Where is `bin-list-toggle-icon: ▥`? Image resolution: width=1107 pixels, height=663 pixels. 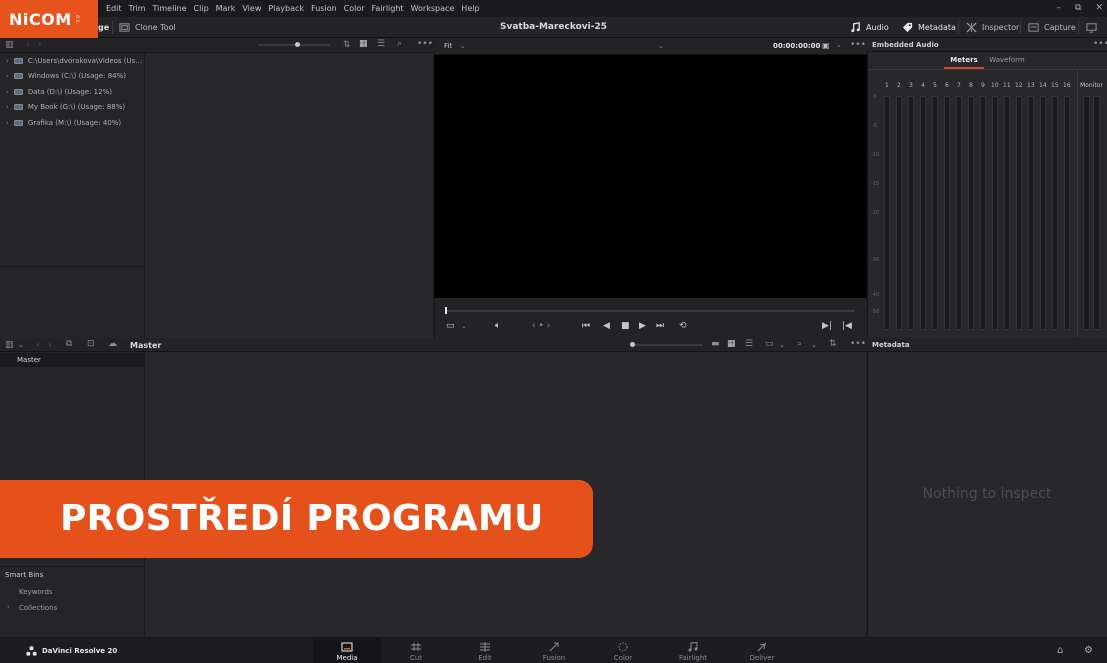 bin-list-toggle-icon: ▥ is located at coordinates (9, 345).